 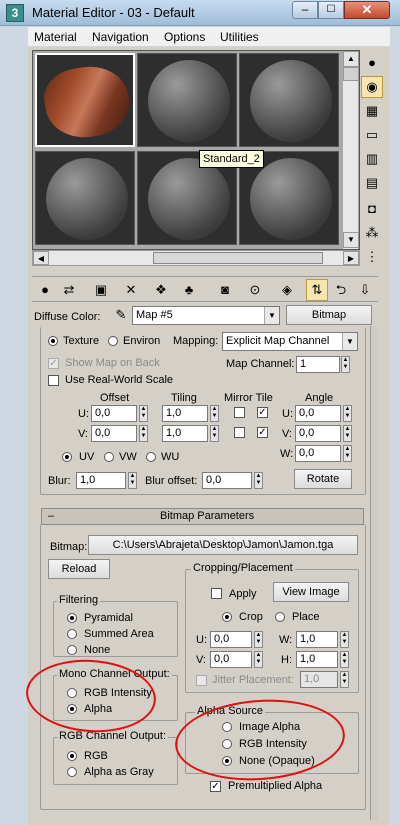 What do you see at coordinates (132, 480) in the screenshot?
I see `blur-spinner: ▲ ▼` at bounding box center [132, 480].